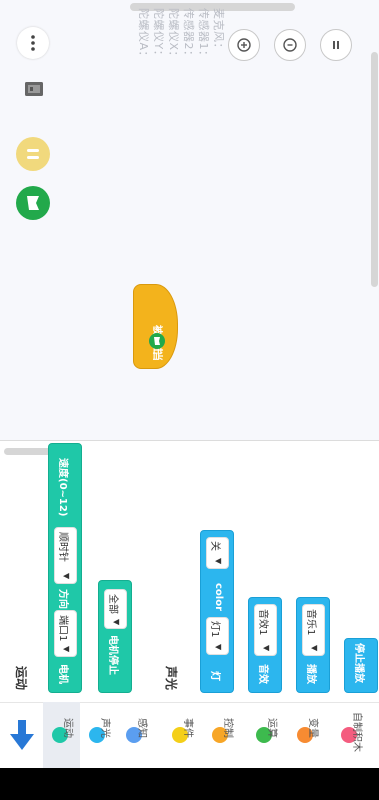  I want to click on category-motion-label: 运动, so click(67, 728).